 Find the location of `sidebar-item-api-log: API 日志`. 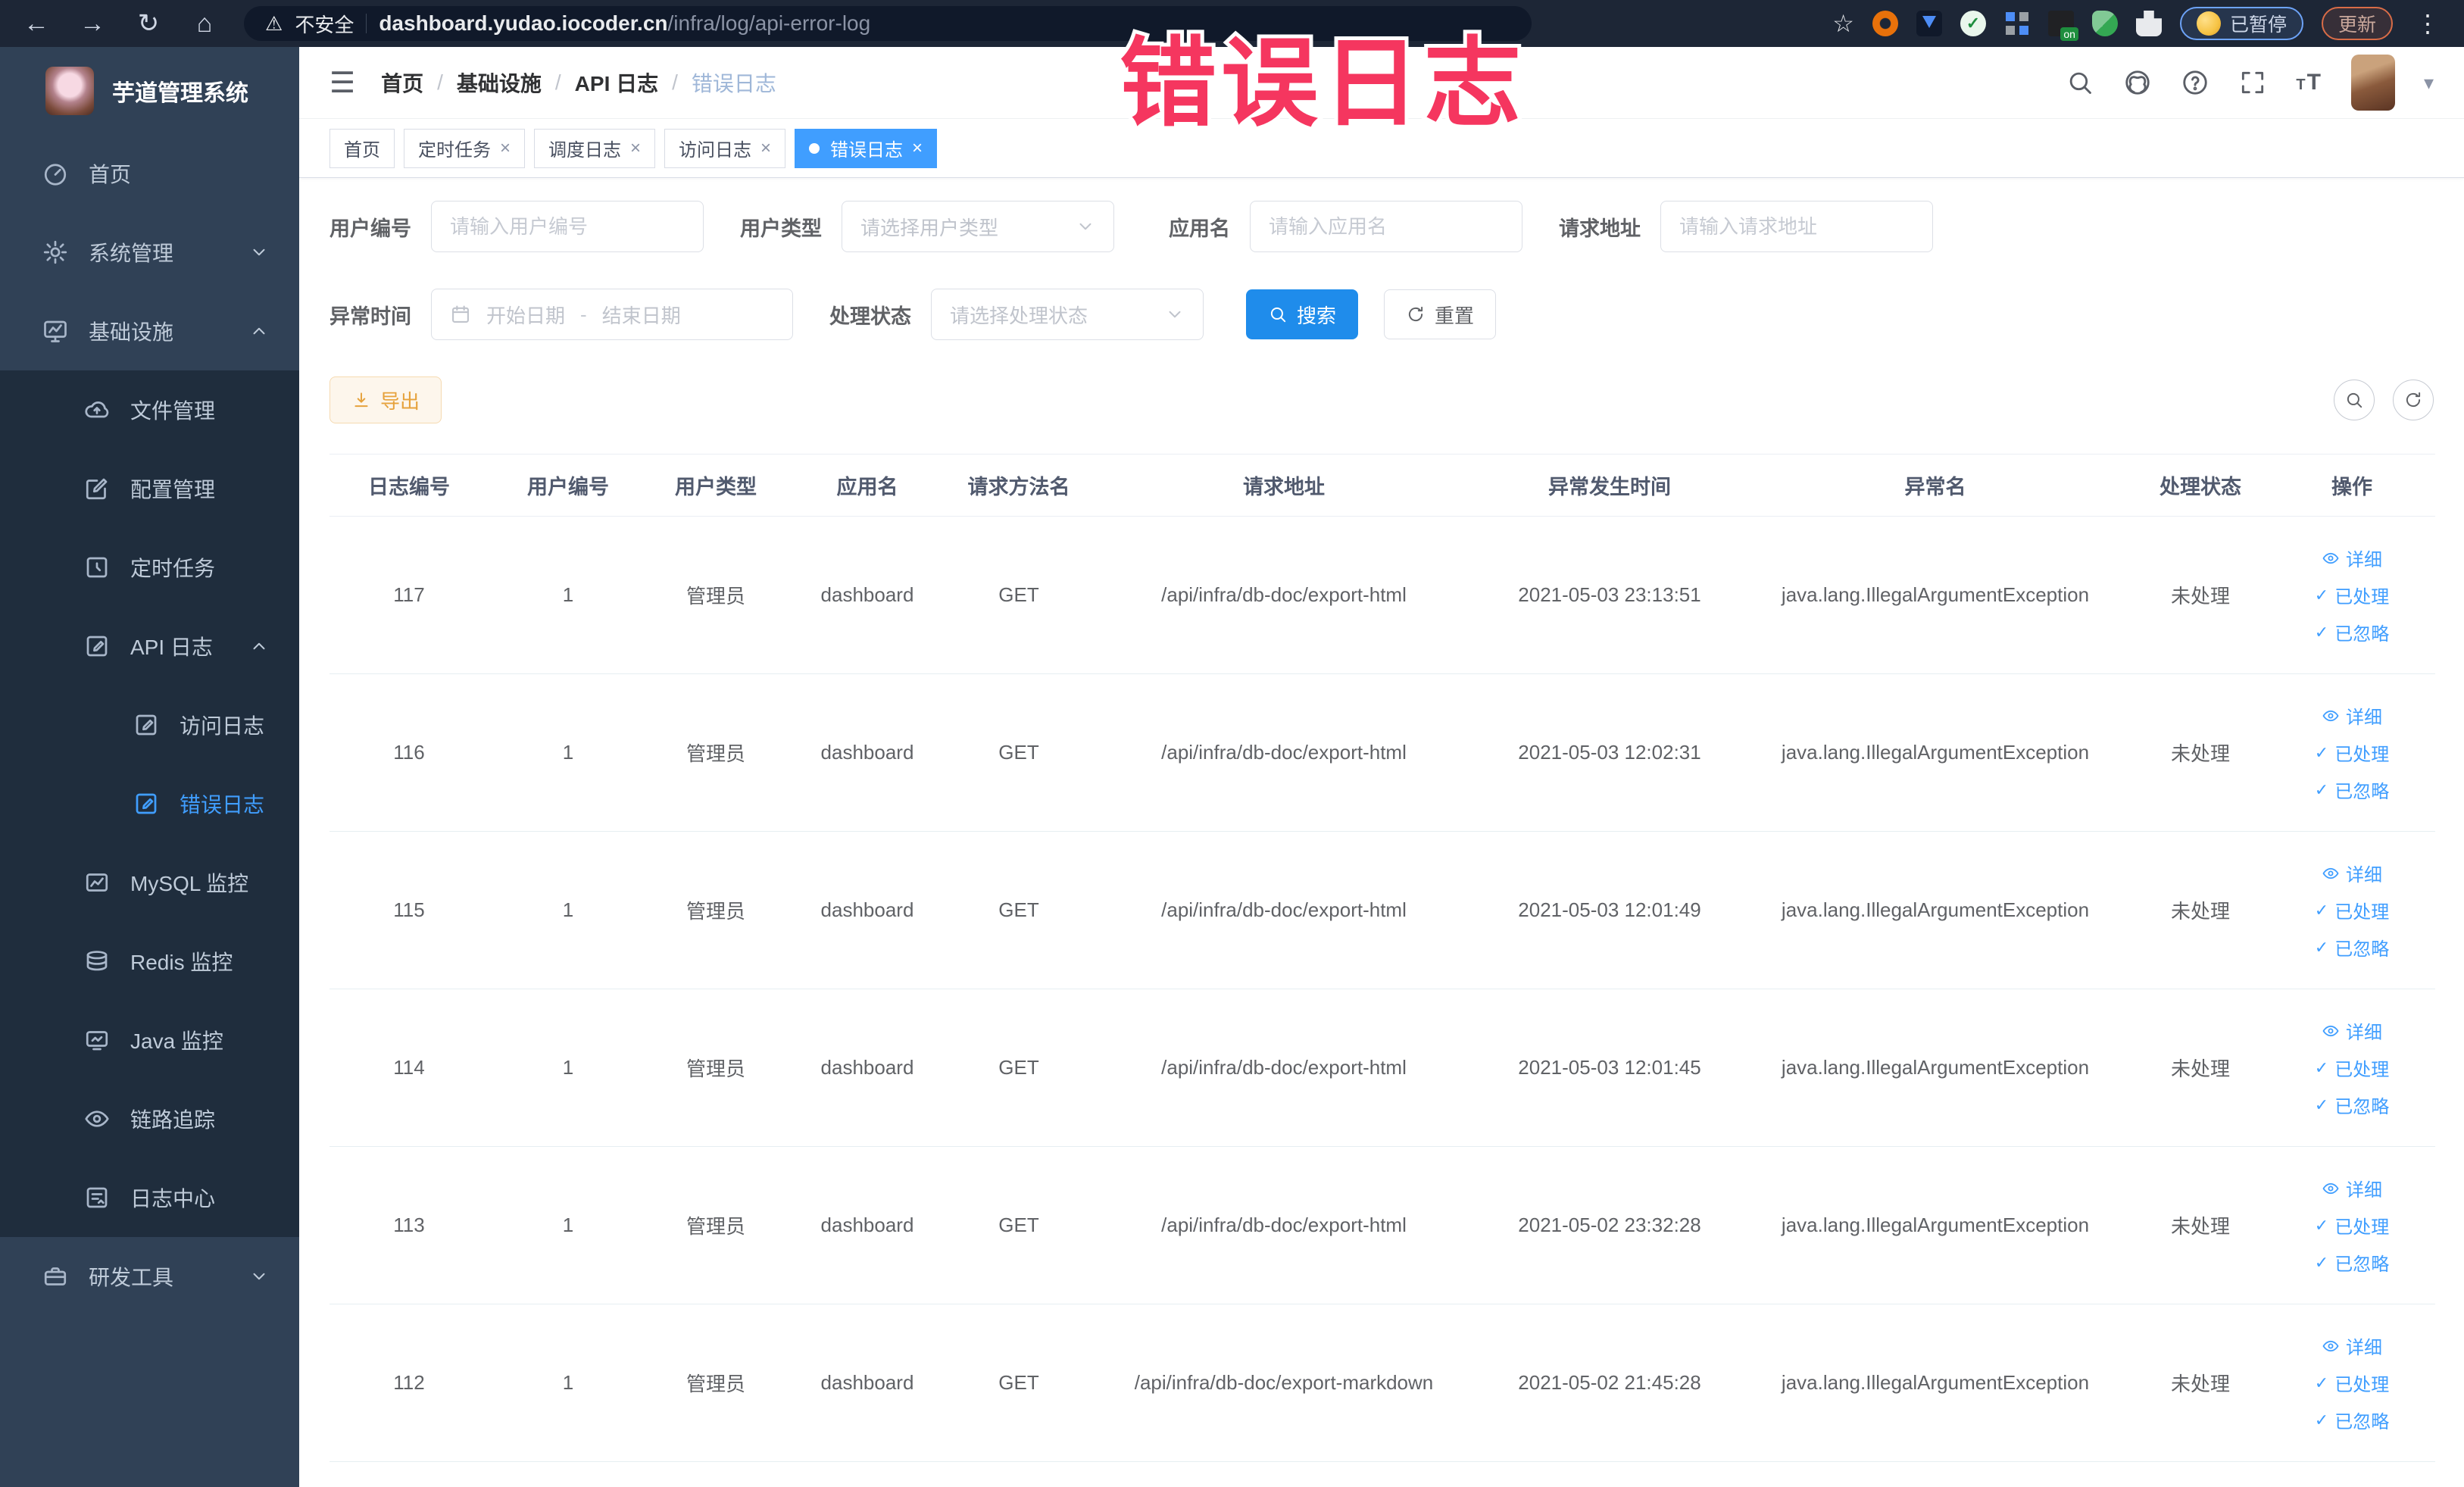

sidebar-item-api-log: API 日志 is located at coordinates (149, 646).